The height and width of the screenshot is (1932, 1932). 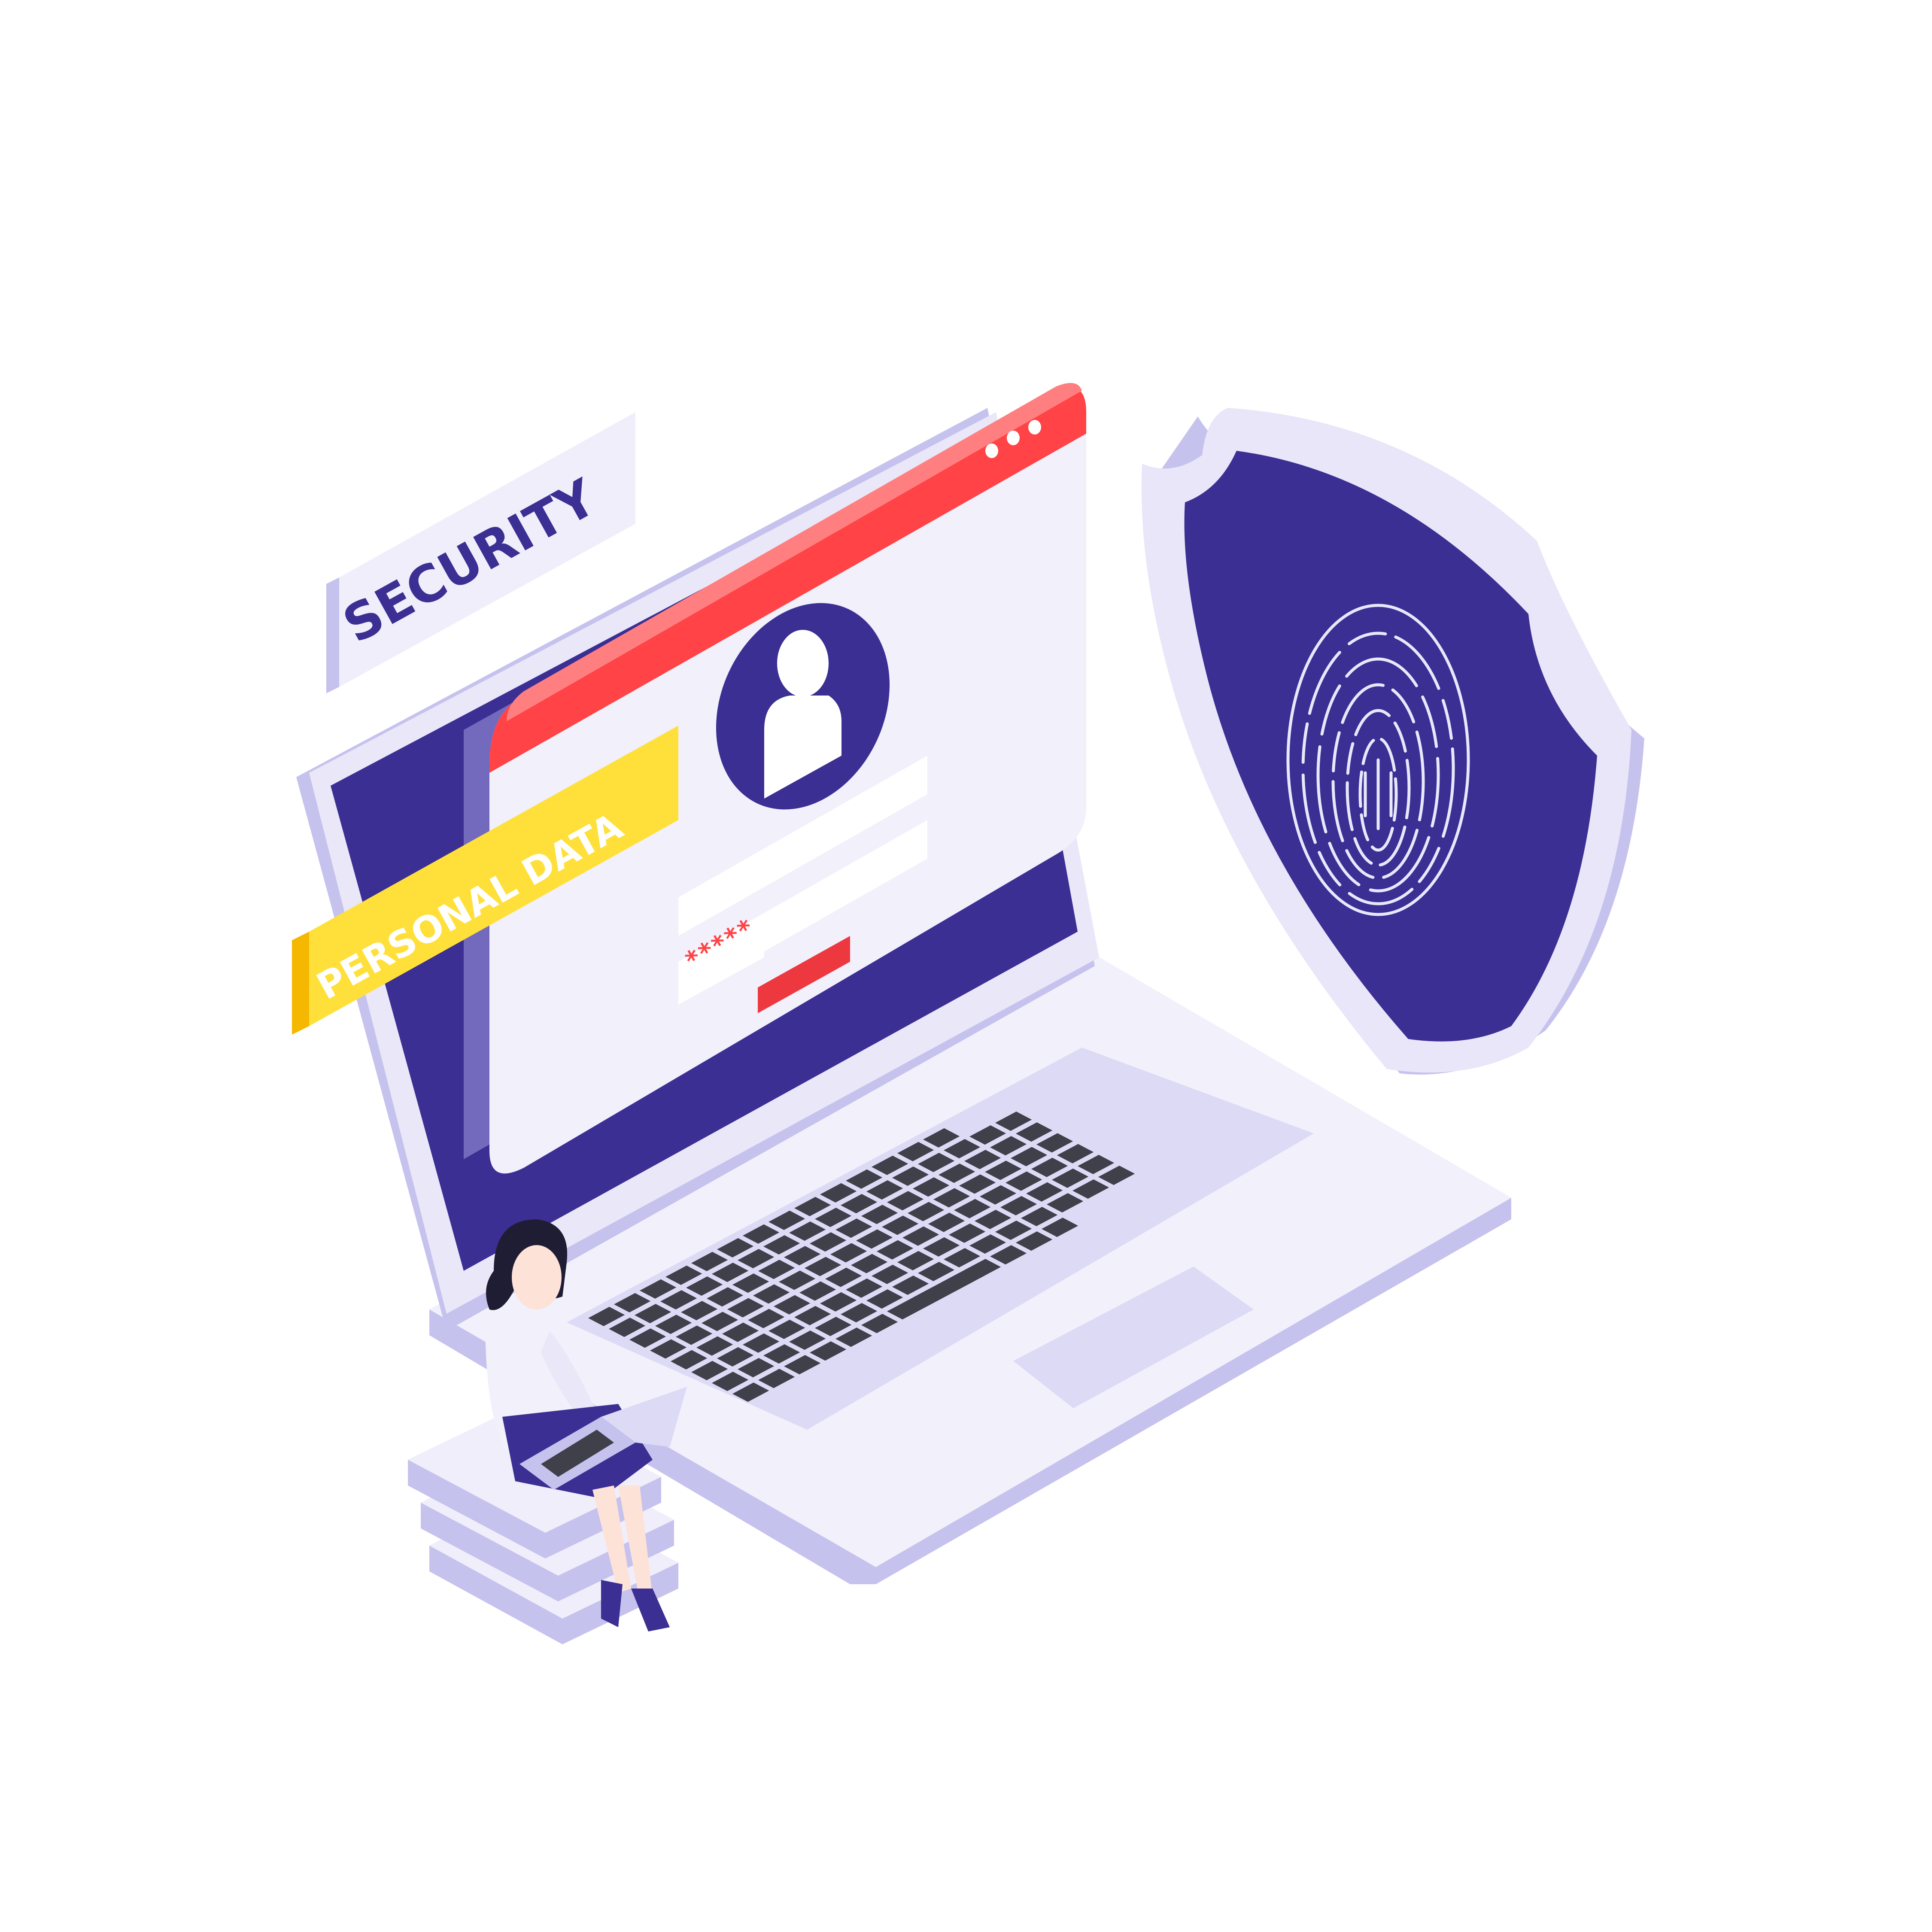 I want to click on person-face, so click(x=537, y=1277).